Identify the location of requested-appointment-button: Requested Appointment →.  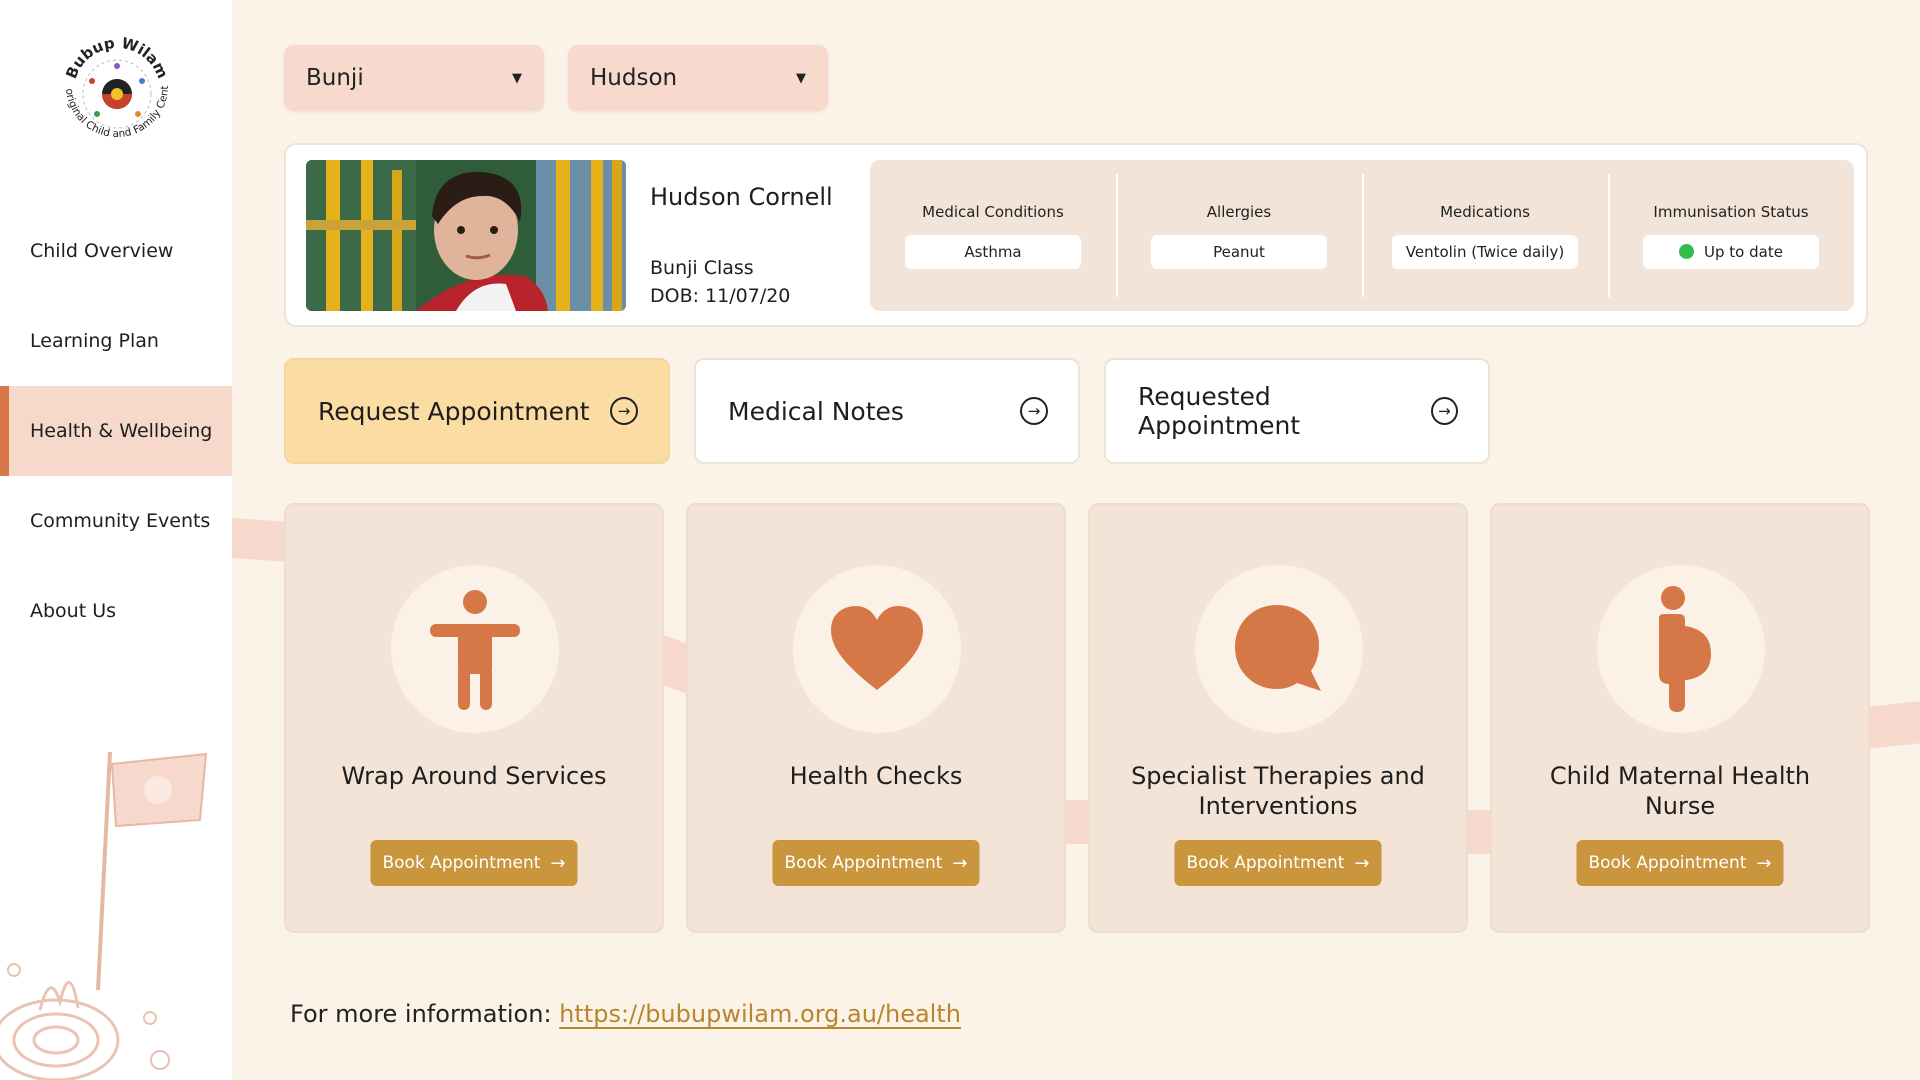
(1297, 411).